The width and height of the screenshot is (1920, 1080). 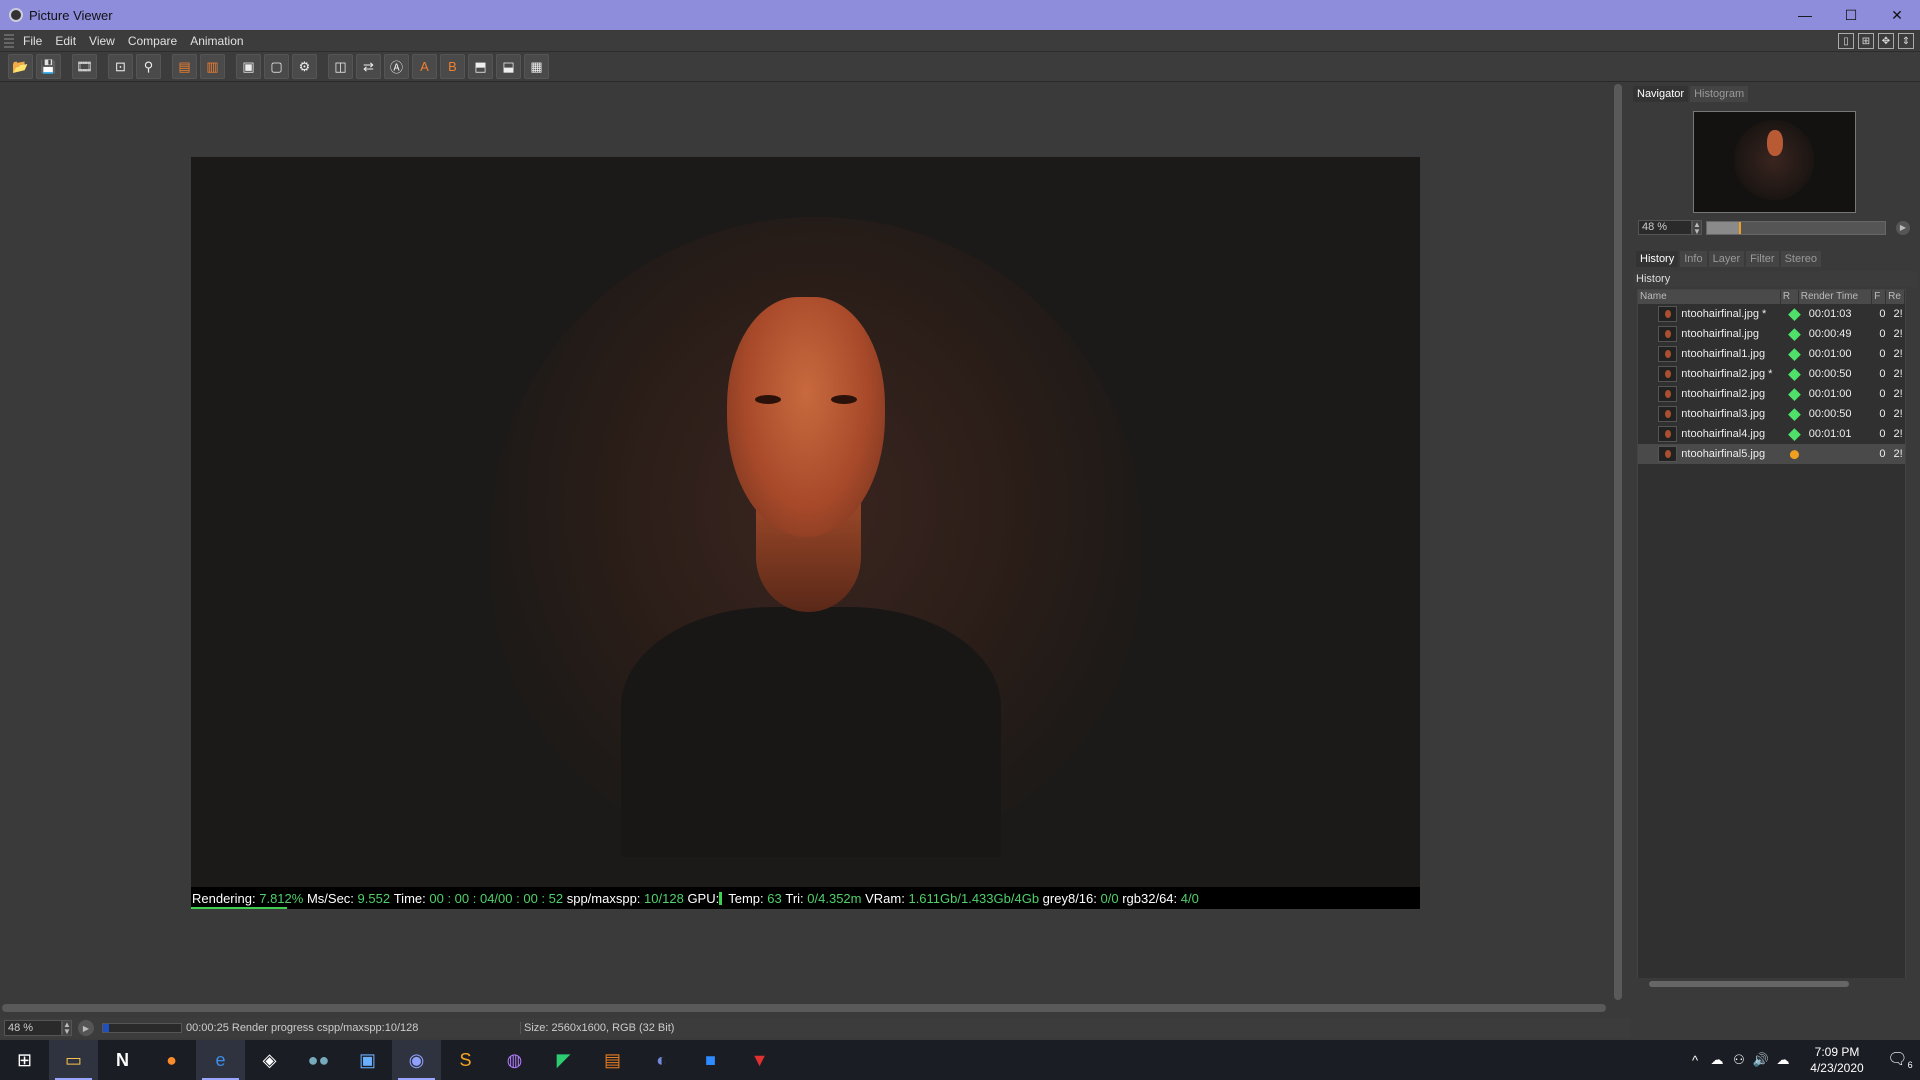 I want to click on tab-info: Info, so click(x=1693, y=259).